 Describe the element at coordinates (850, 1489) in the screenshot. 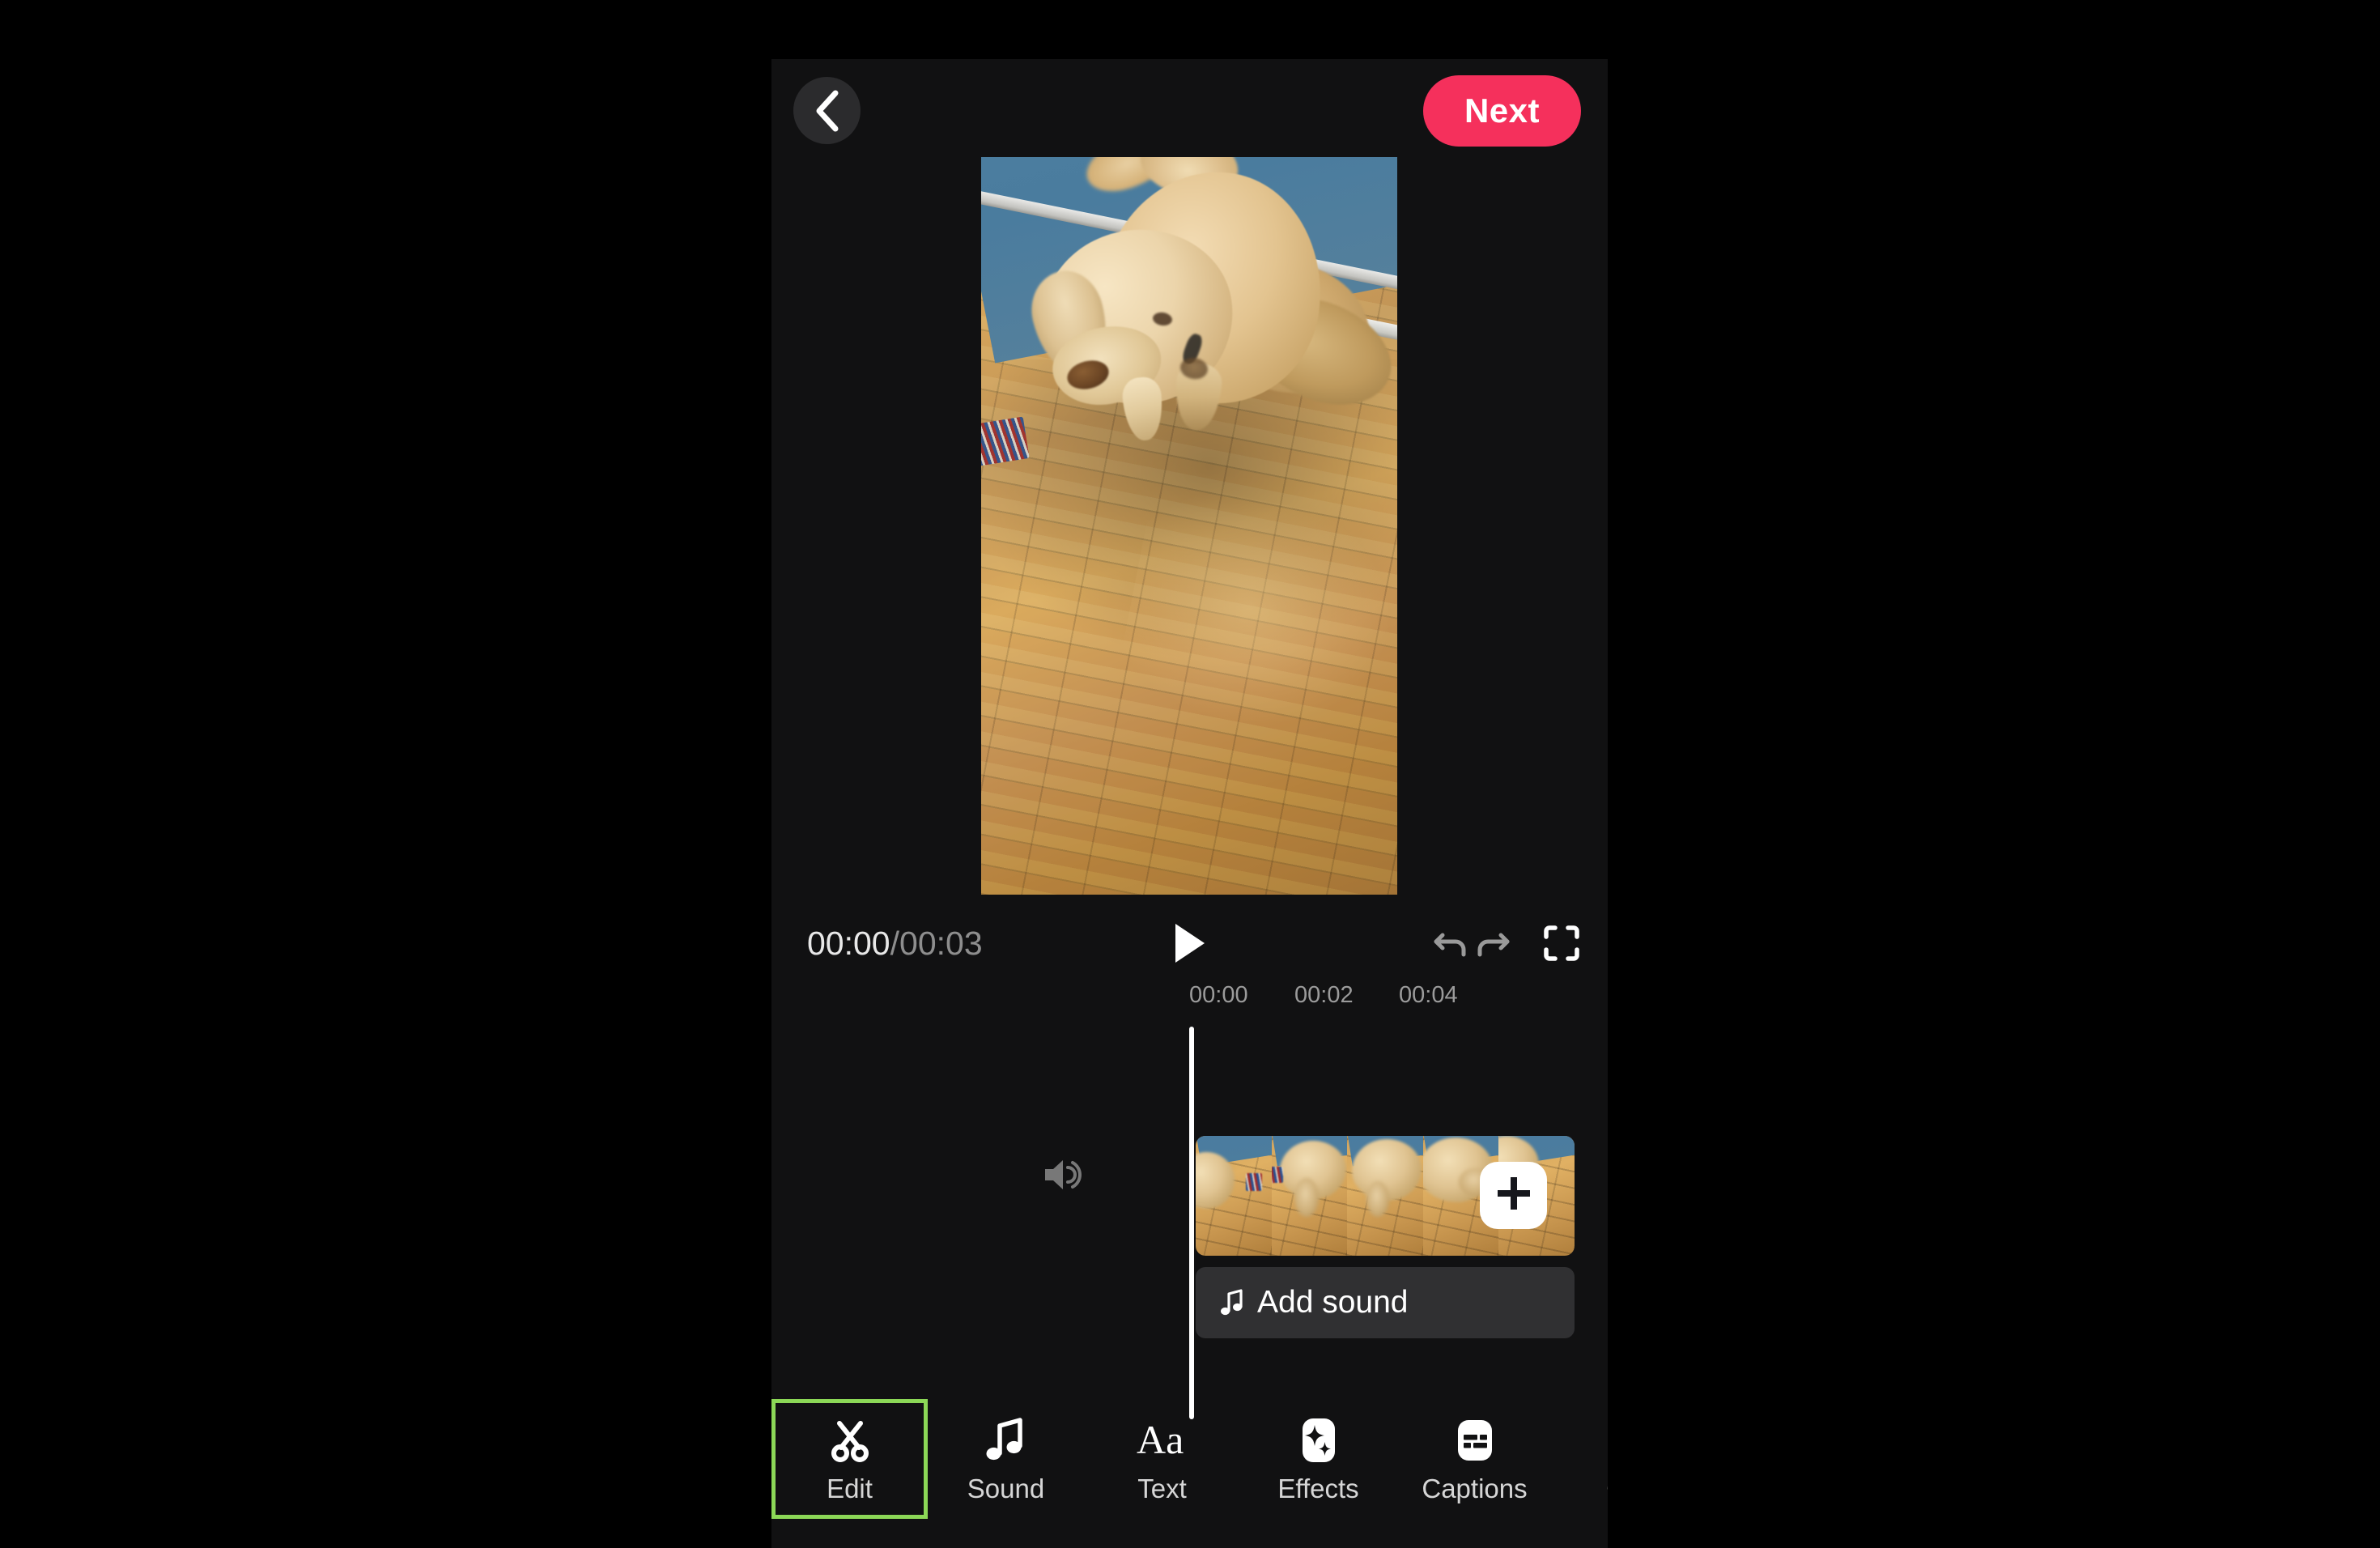

I see `tab-edit-label: Edit` at that location.